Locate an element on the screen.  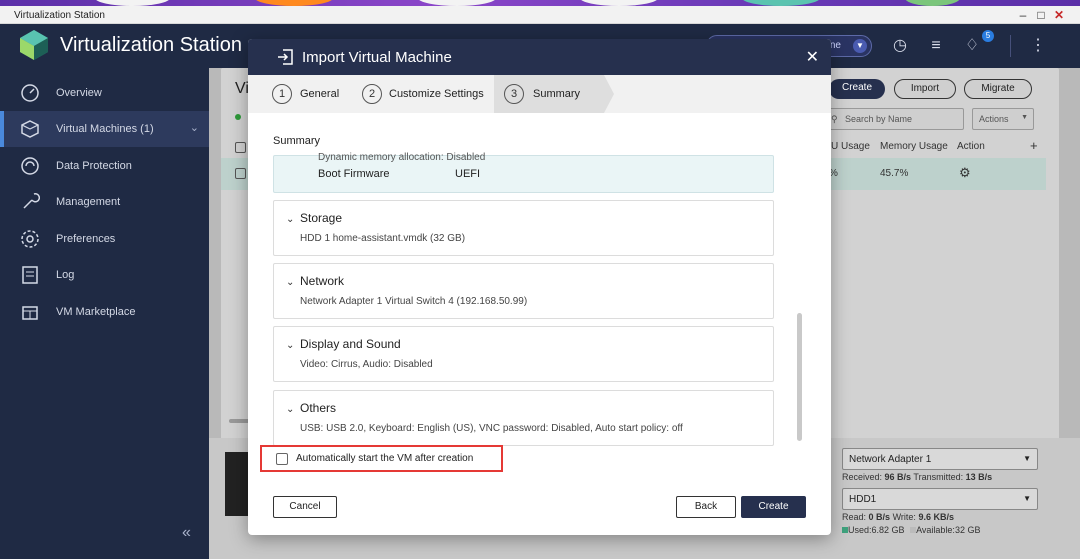
window-titlebar: Virtualization Station – □ ✕ is located at coordinates (540, 15).